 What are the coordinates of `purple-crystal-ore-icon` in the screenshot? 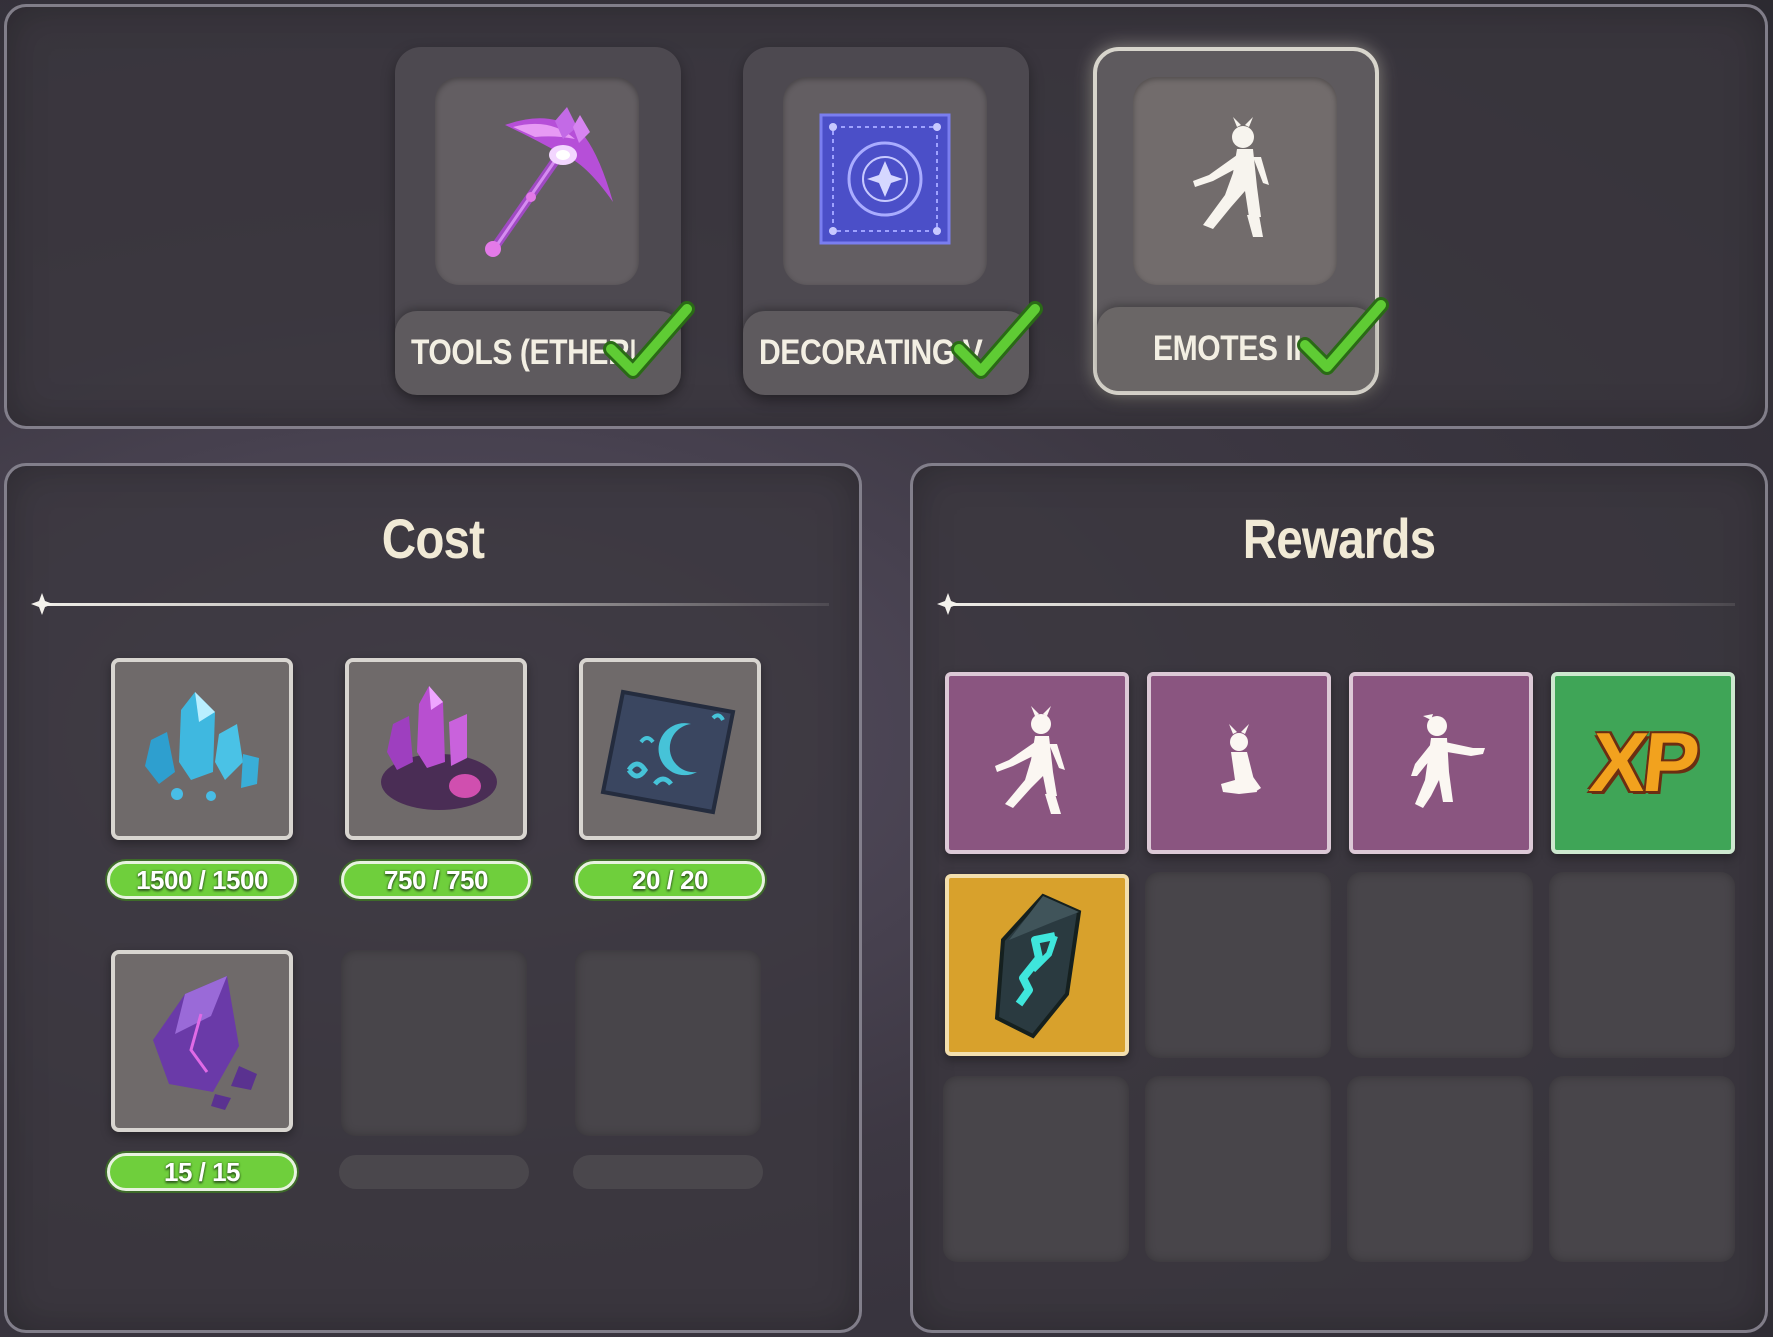 It's located at (439, 748).